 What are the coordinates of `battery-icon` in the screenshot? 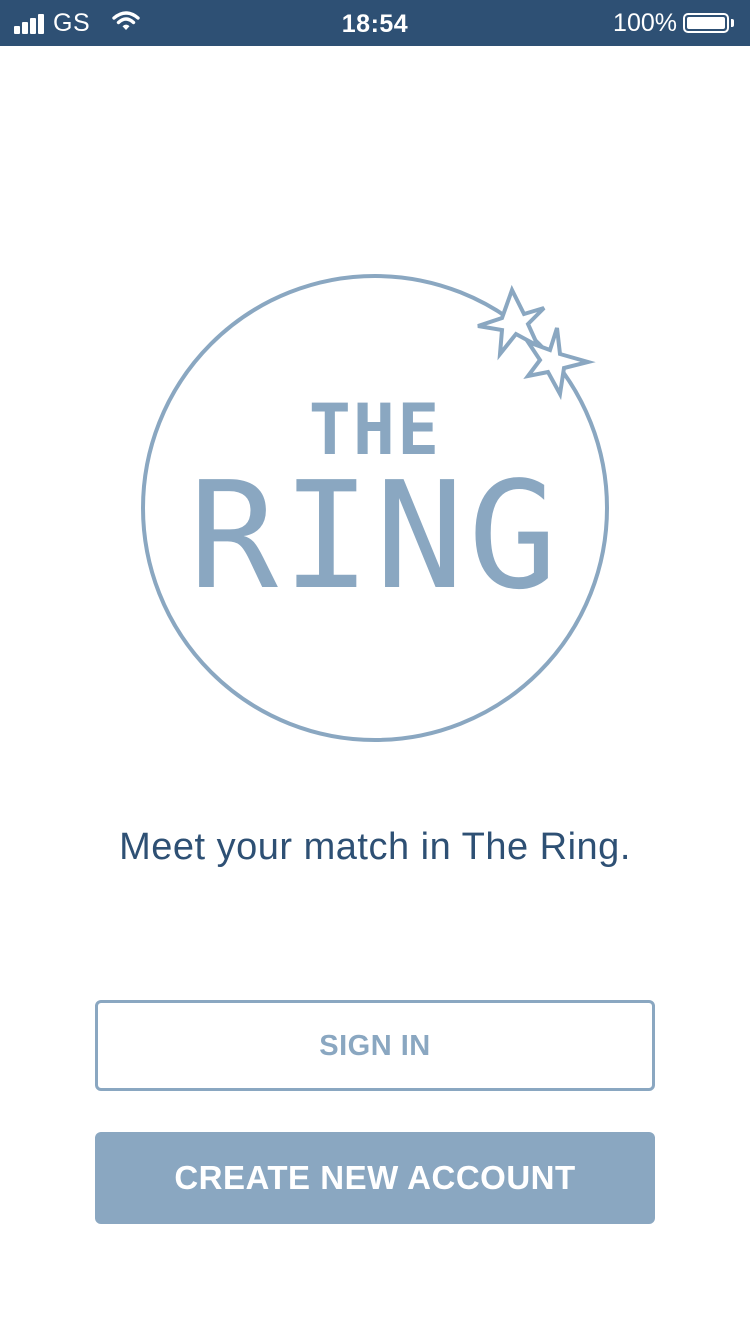 It's located at (706, 23).